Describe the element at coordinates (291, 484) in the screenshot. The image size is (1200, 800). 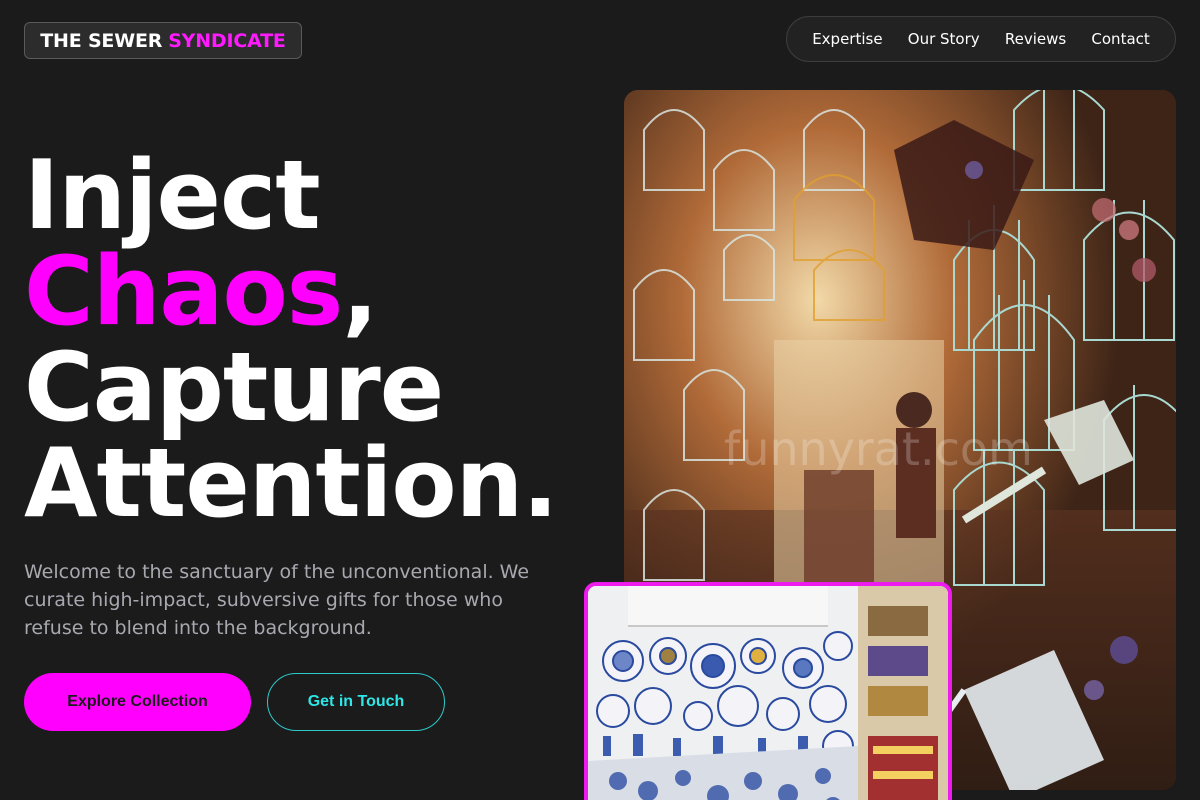
I see `hero-line-4: Attention.` at that location.